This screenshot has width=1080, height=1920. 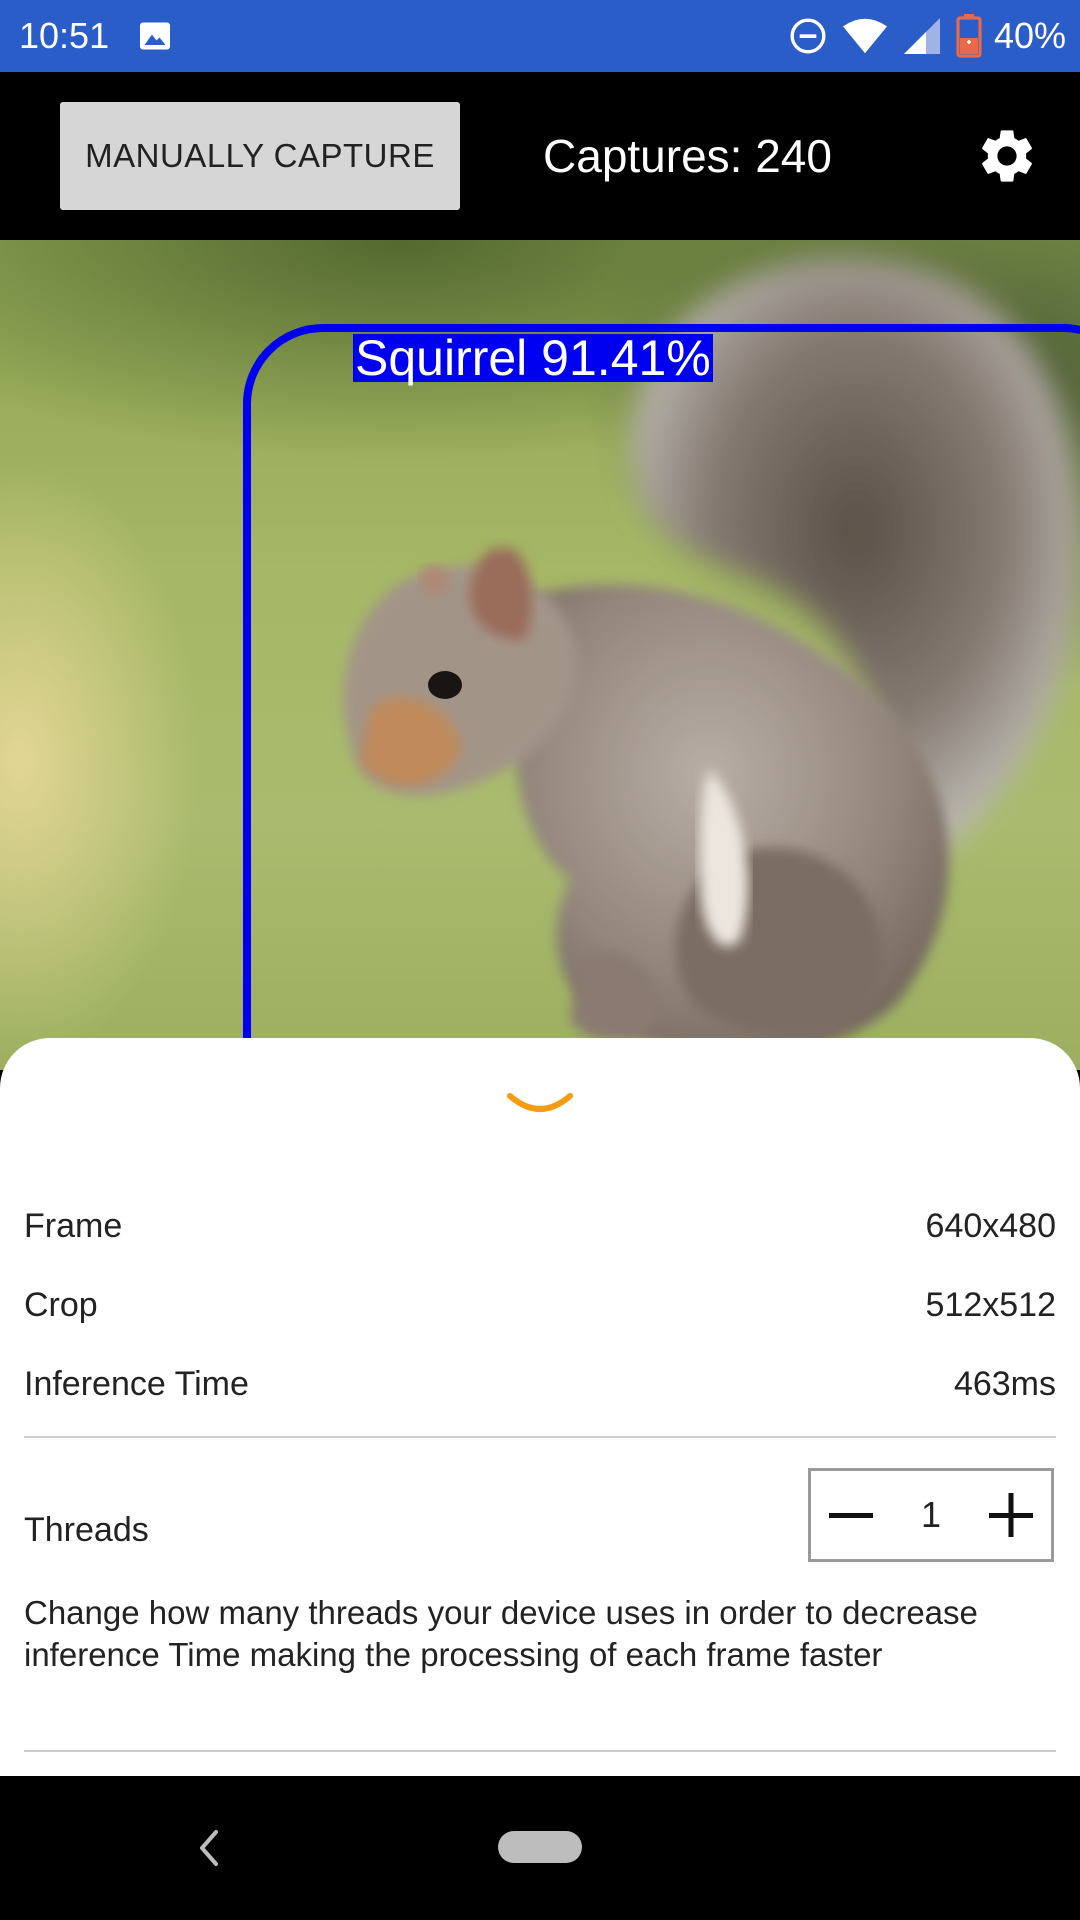 I want to click on gear-icon, so click(x=1007, y=156).